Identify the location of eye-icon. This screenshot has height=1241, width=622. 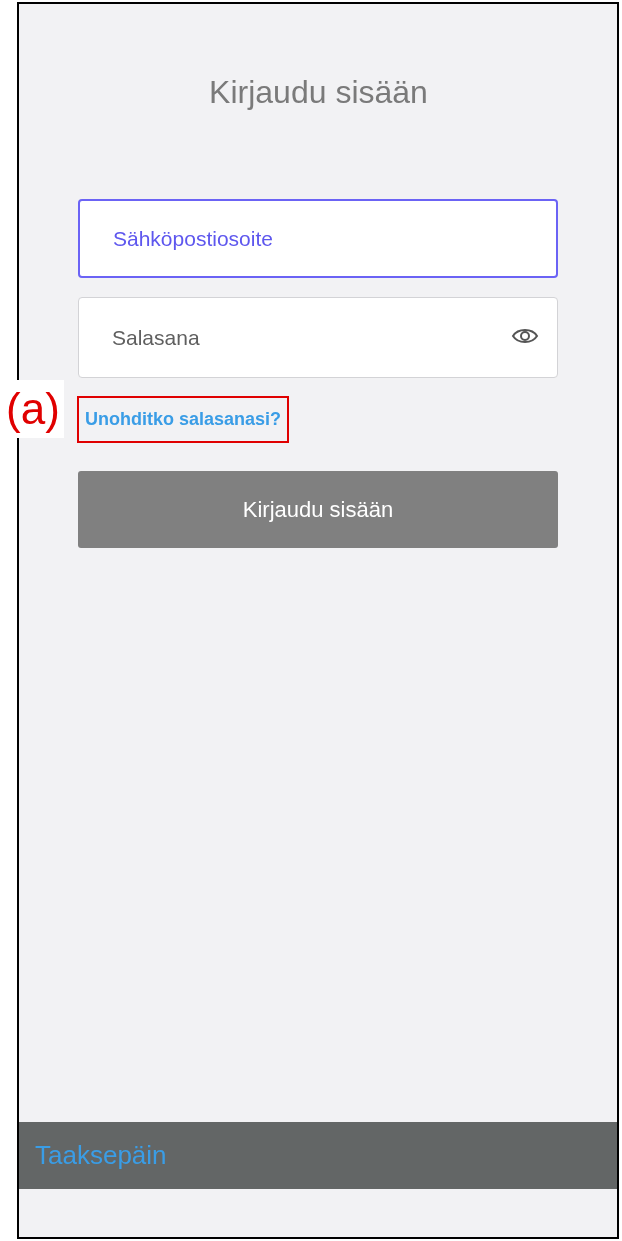
(525, 336).